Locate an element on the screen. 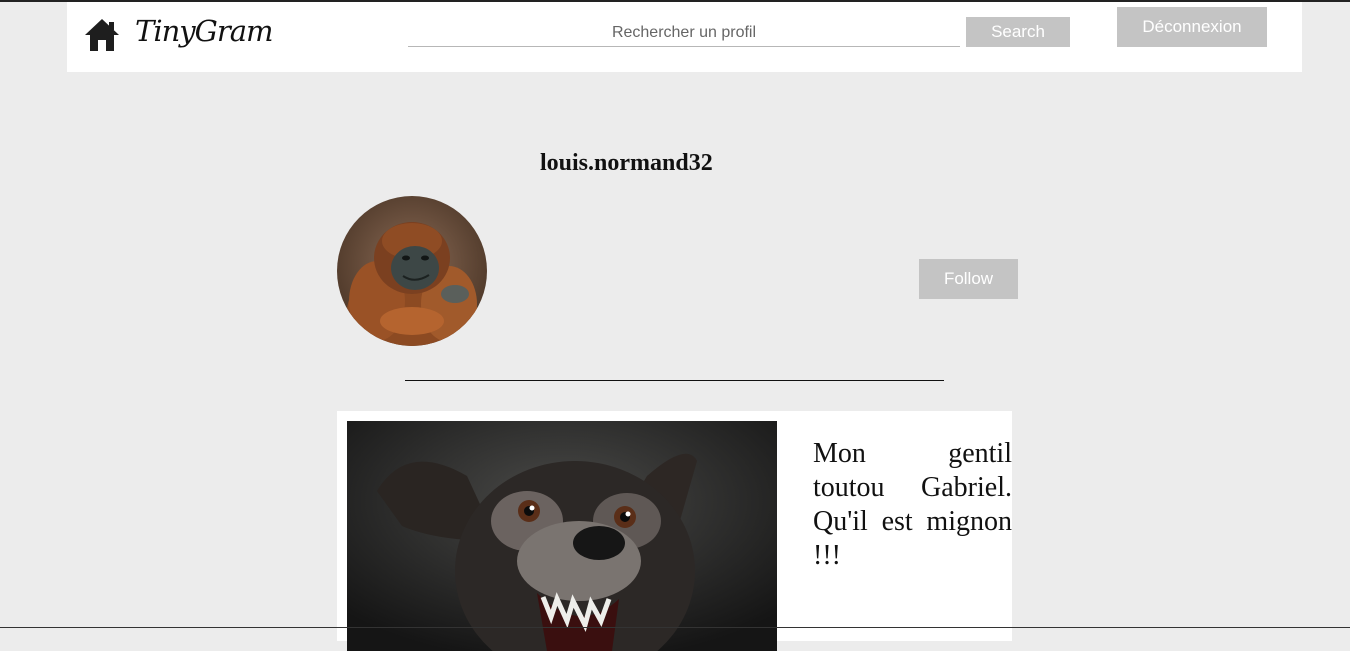 This screenshot has height=651, width=1350. search-button: Search is located at coordinates (1018, 32).